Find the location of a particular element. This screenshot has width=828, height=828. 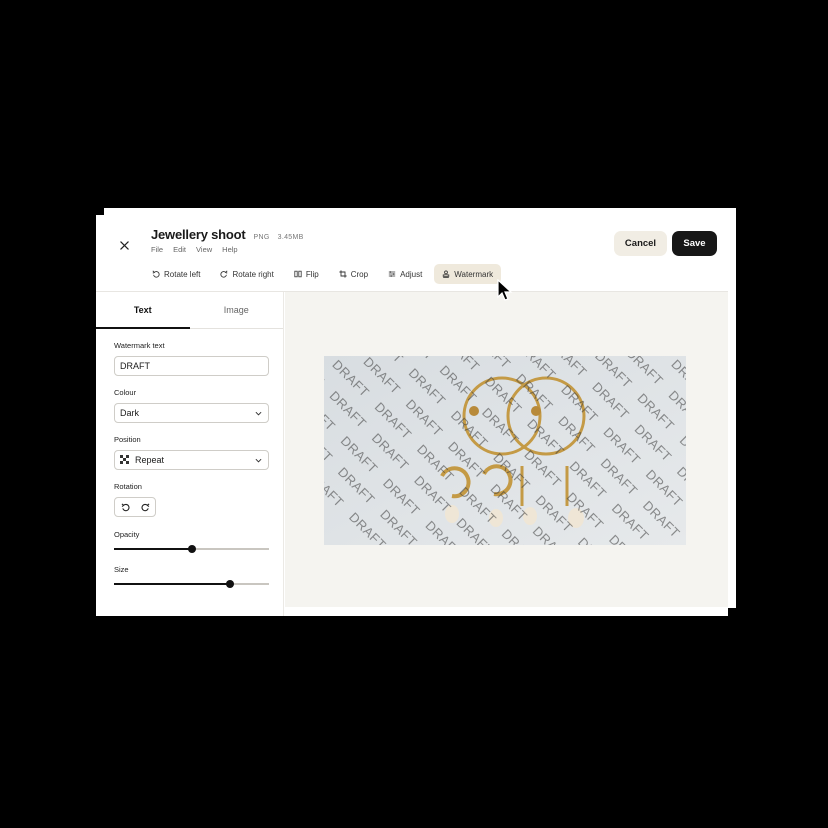

mouse-cursor-icon is located at coordinates (505, 290).